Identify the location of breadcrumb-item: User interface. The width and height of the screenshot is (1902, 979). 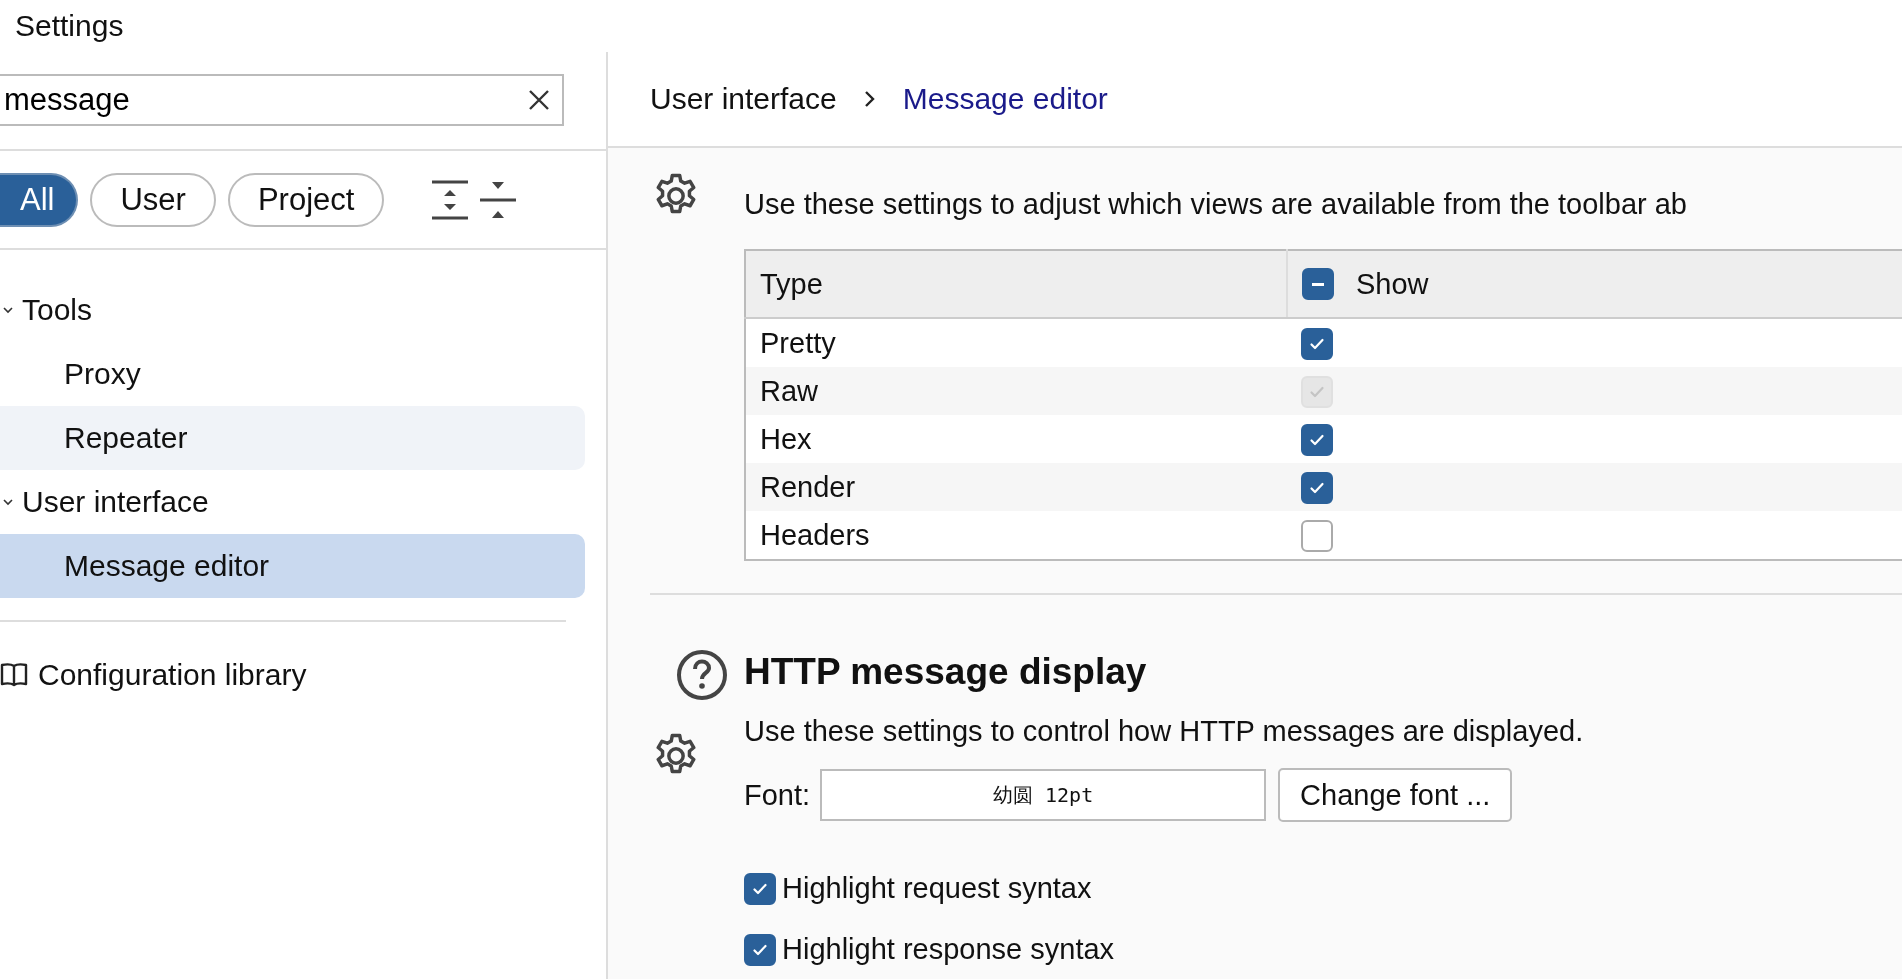
(743, 99).